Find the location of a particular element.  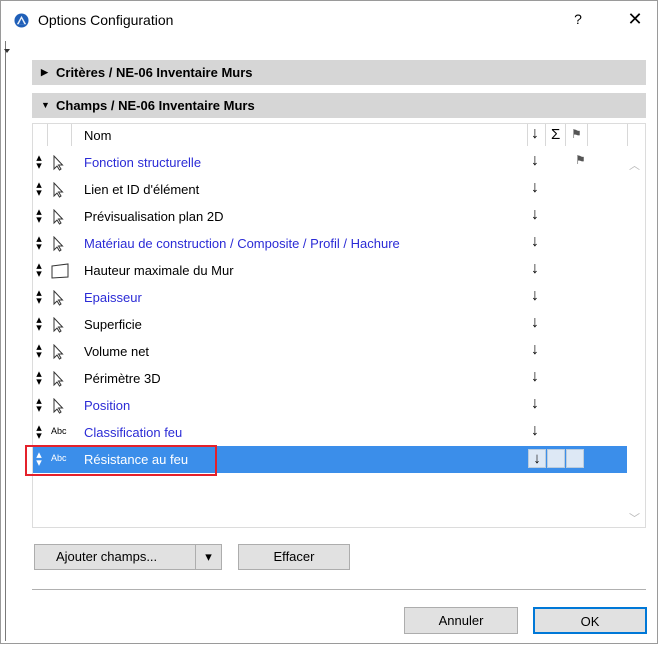

list-column-header: Nom ↓ Σ ⚑ is located at coordinates (330, 135).